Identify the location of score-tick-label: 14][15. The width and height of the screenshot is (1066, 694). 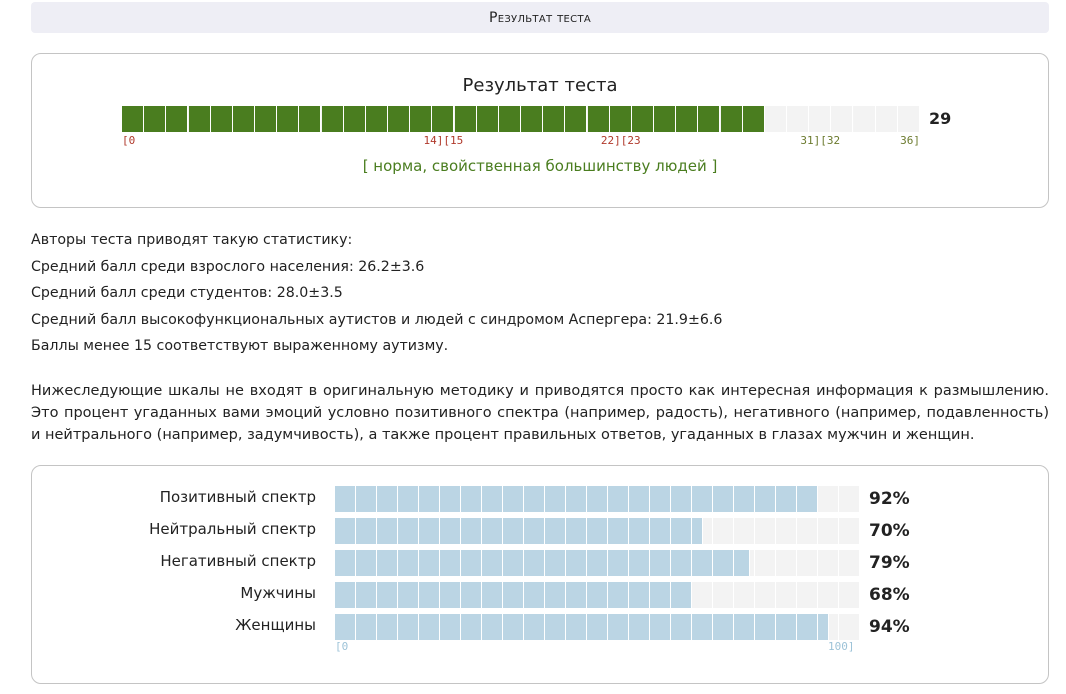
(443, 140).